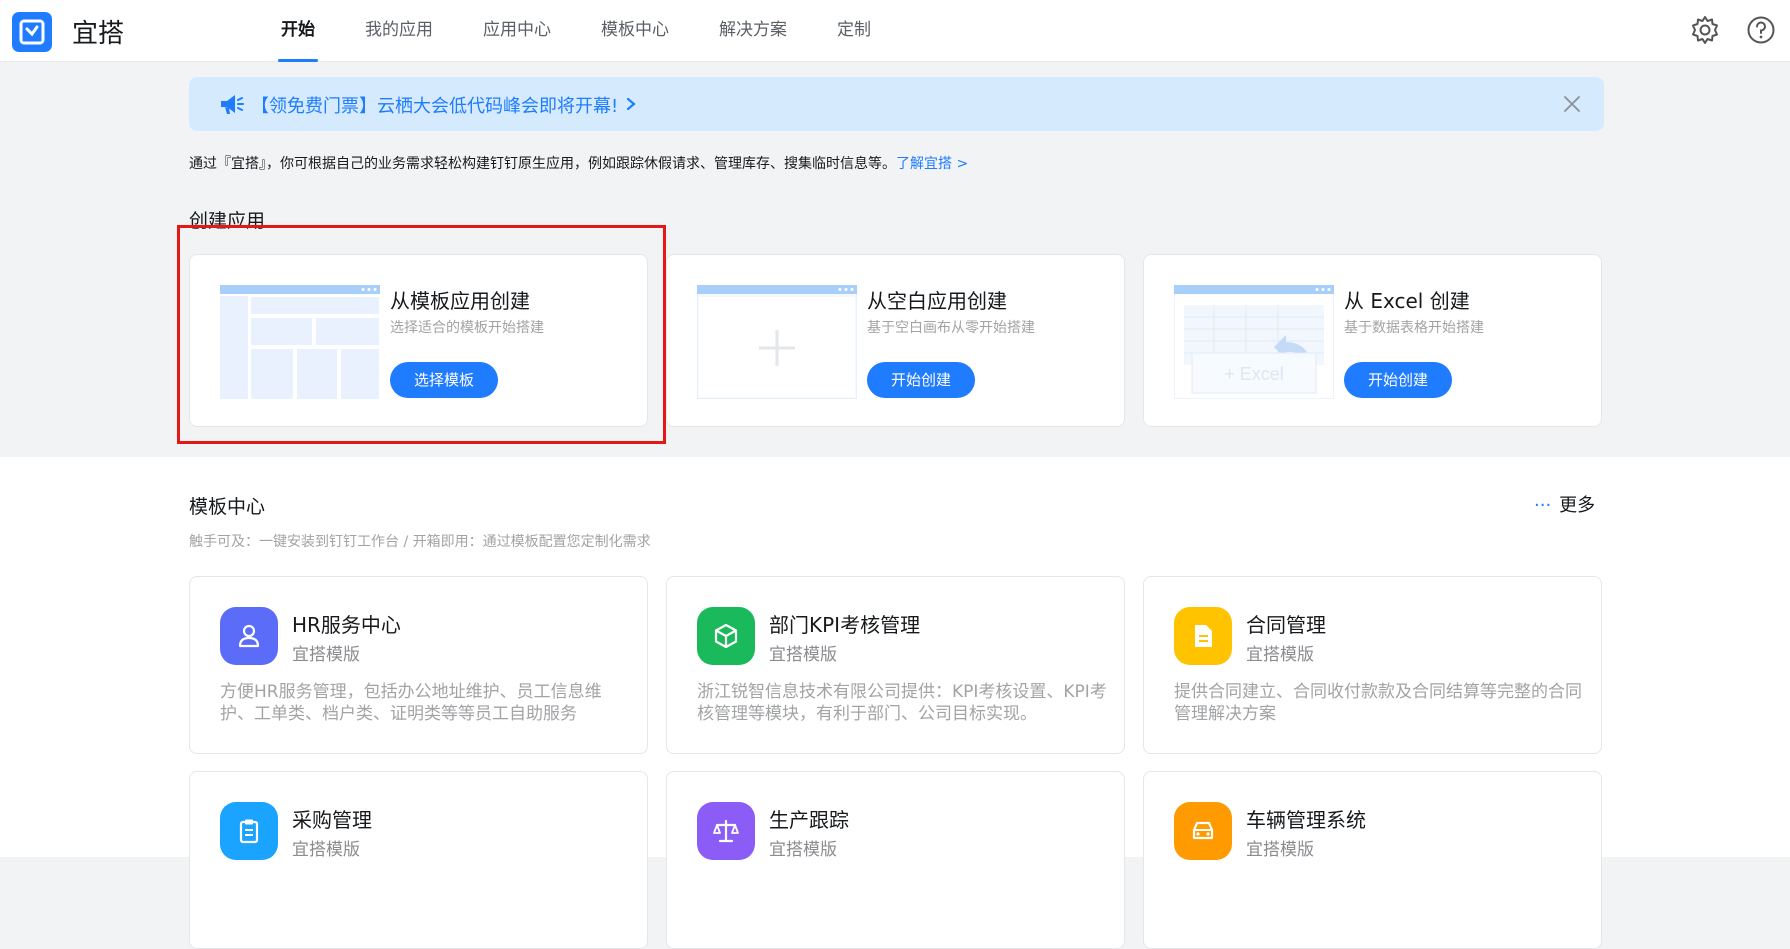  Describe the element at coordinates (1203, 636) in the screenshot. I see `document-icon` at that location.